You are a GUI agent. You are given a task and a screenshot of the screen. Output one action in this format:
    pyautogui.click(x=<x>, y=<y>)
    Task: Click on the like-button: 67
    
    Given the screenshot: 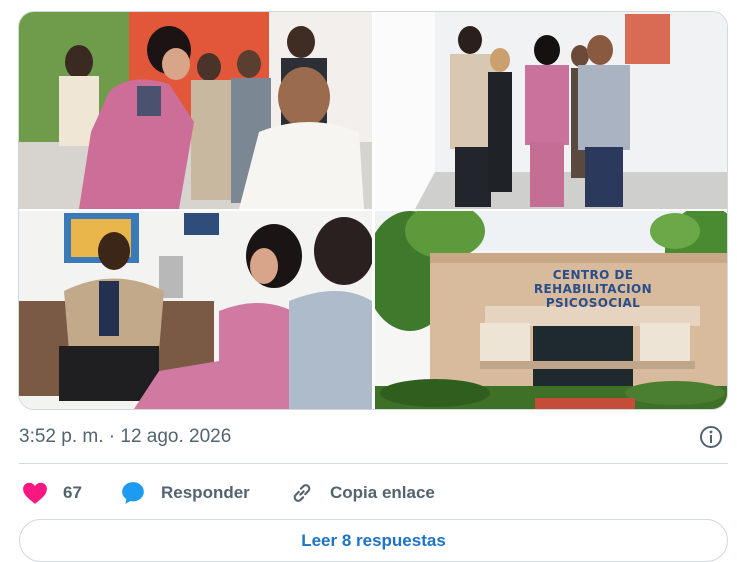 What is the action you would take?
    pyautogui.click(x=51, y=493)
    